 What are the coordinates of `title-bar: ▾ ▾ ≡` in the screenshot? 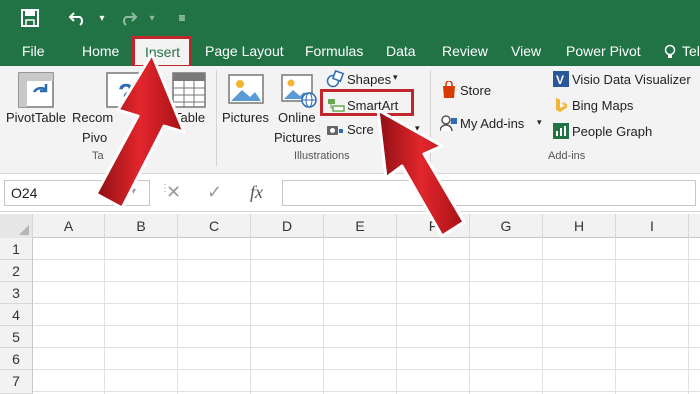 It's located at (350, 18).